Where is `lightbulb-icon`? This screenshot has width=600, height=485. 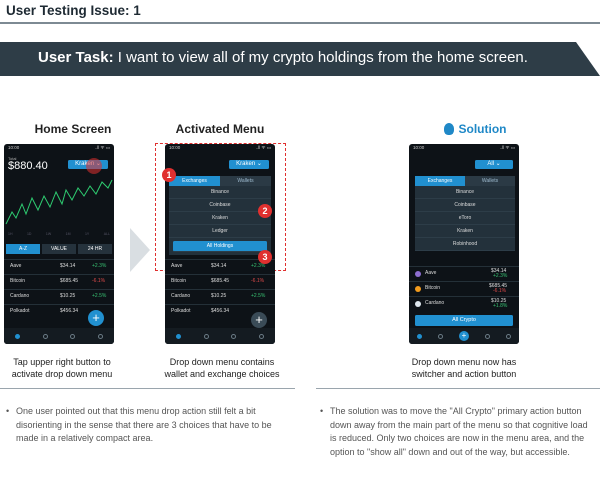
lightbulb-icon is located at coordinates (448, 129).